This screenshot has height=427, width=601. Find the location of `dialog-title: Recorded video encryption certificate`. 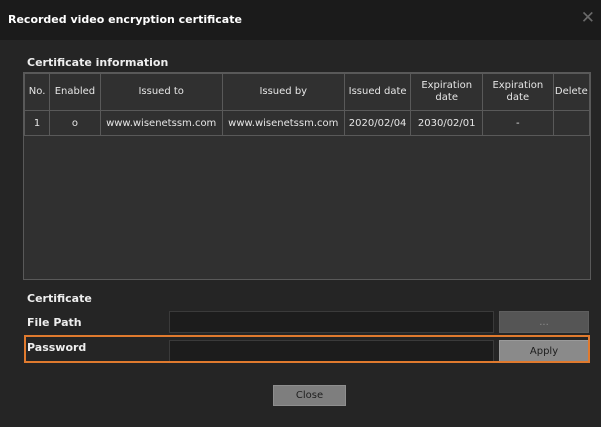

dialog-title: Recorded video encryption certificate is located at coordinates (125, 19).